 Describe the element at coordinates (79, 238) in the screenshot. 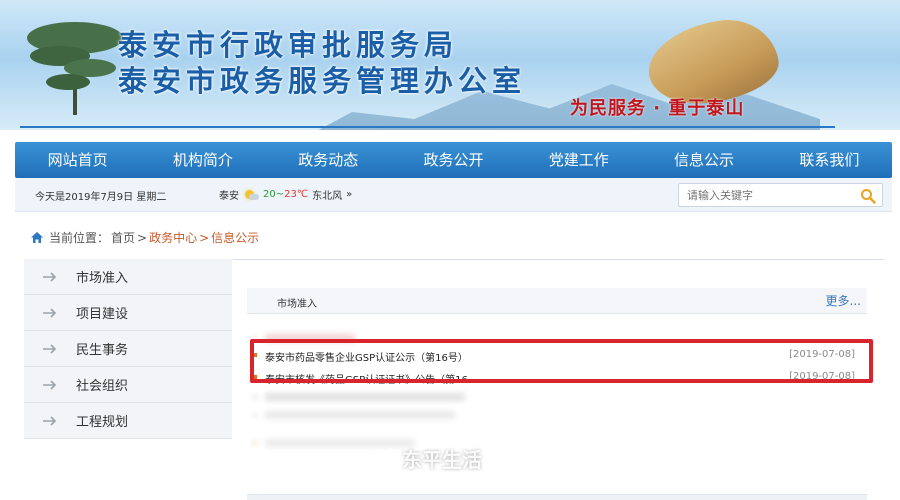

I see `breadcrumb-prefix: 当前位置：` at that location.